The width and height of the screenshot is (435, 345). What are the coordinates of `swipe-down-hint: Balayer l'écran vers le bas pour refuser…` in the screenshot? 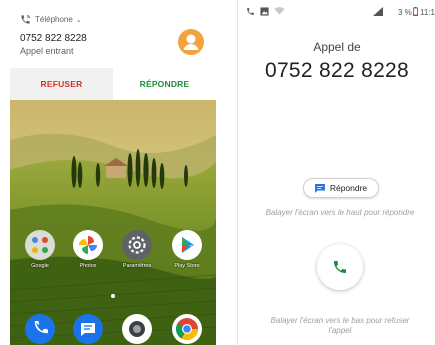 It's located at (340, 325).